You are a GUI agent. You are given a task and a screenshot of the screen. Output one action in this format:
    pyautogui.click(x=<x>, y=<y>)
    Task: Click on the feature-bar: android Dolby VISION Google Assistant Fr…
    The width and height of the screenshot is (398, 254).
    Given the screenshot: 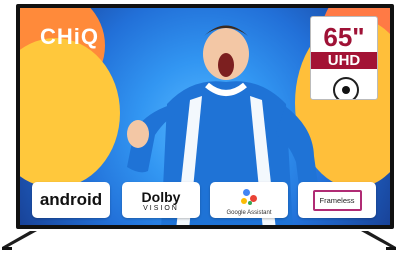 What is the action you would take?
    pyautogui.click(x=204, y=200)
    